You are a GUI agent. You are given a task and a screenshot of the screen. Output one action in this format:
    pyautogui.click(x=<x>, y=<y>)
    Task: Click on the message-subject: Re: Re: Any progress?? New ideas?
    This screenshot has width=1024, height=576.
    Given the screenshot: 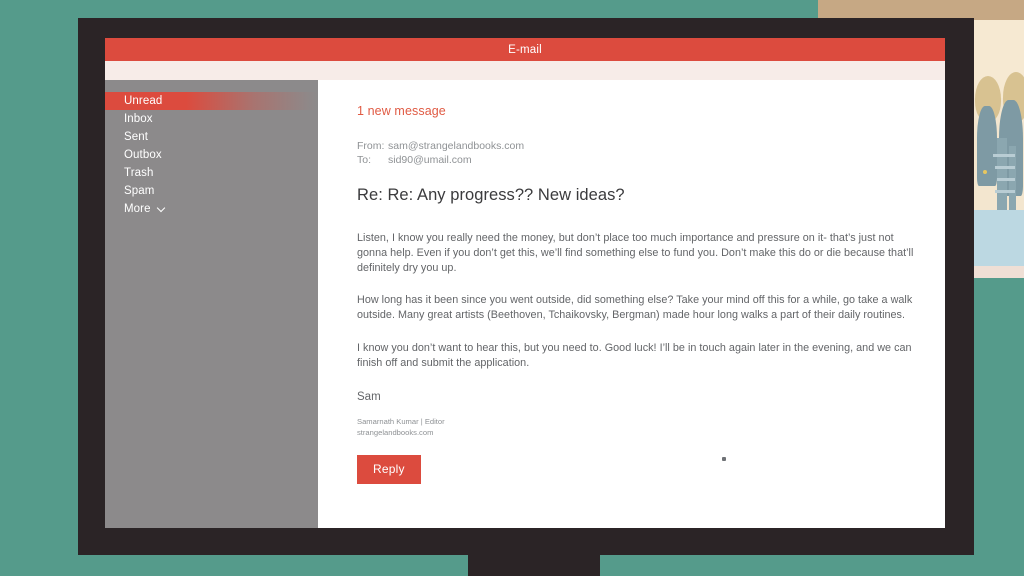 What is the action you would take?
    pyautogui.click(x=491, y=195)
    